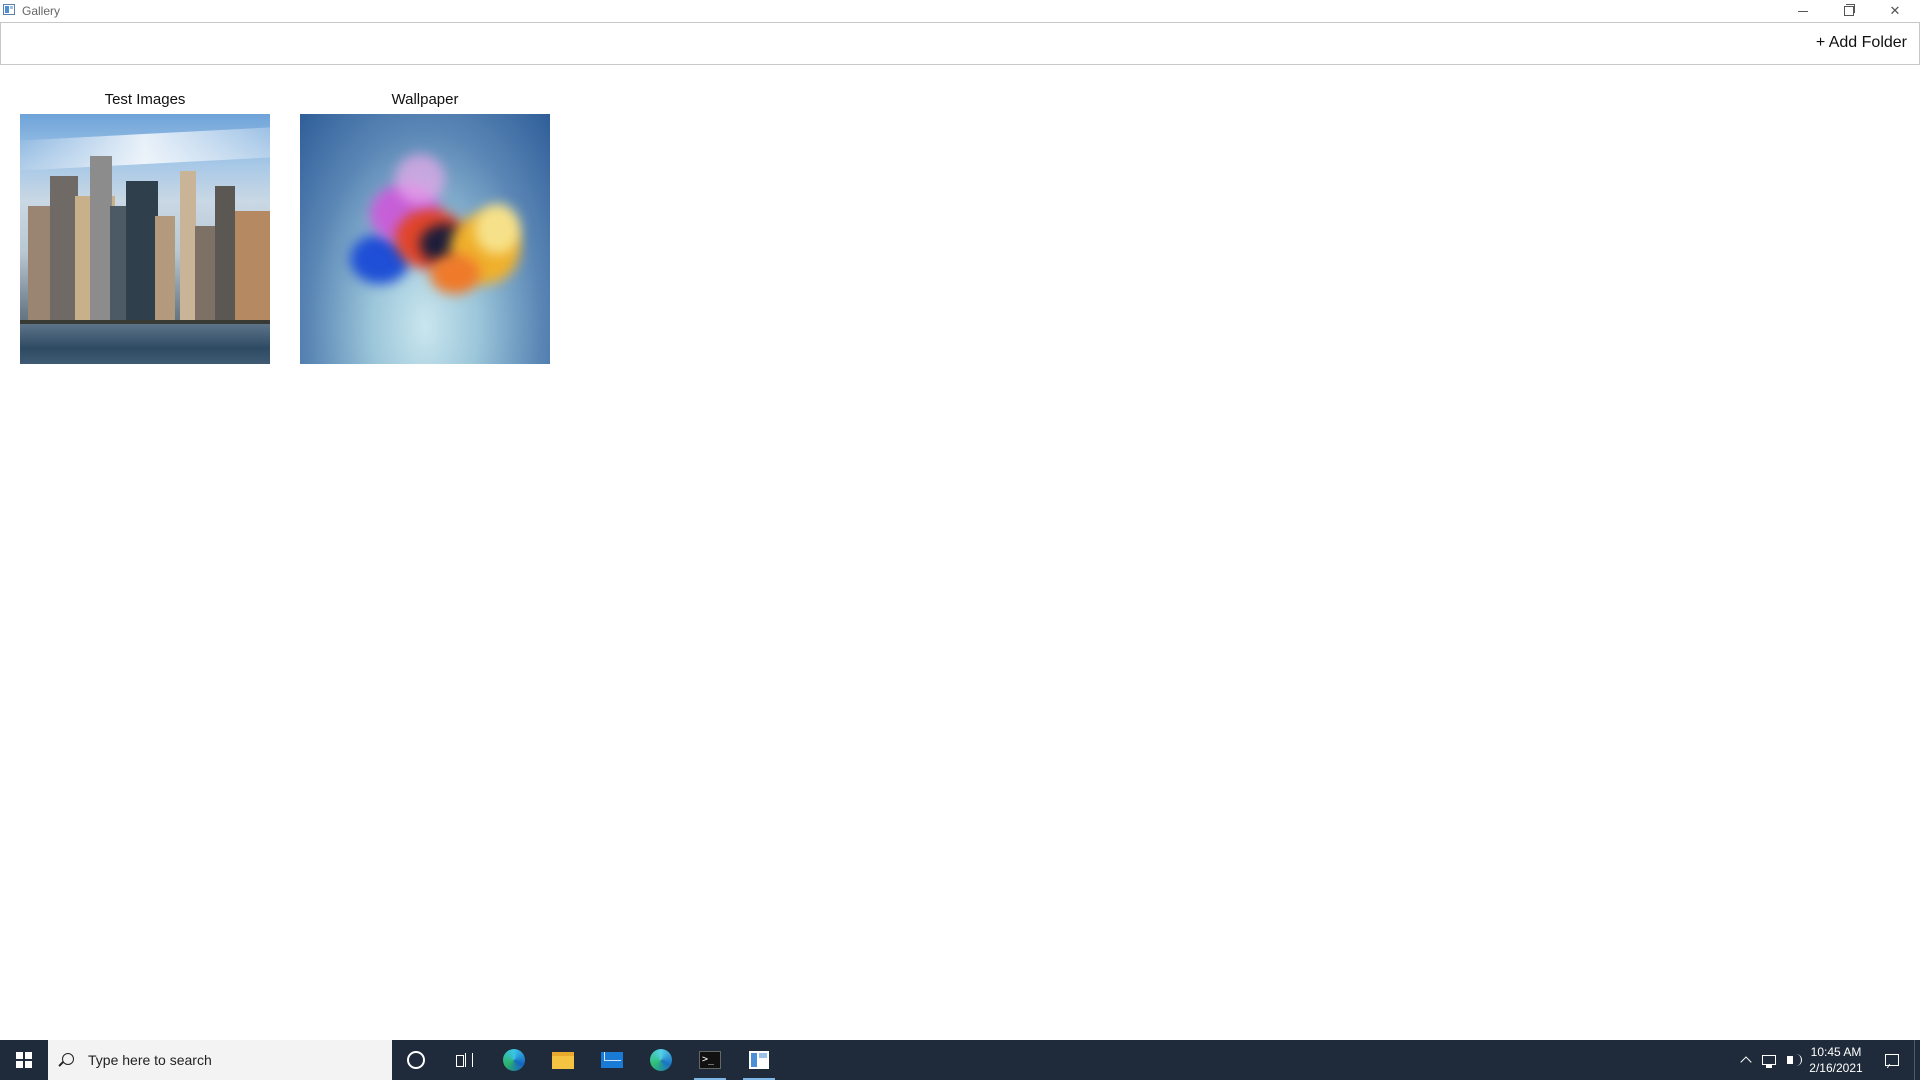 The width and height of the screenshot is (1920, 1080). Describe the element at coordinates (145, 239) in the screenshot. I see `folder-thumbnail-city-skyline` at that location.